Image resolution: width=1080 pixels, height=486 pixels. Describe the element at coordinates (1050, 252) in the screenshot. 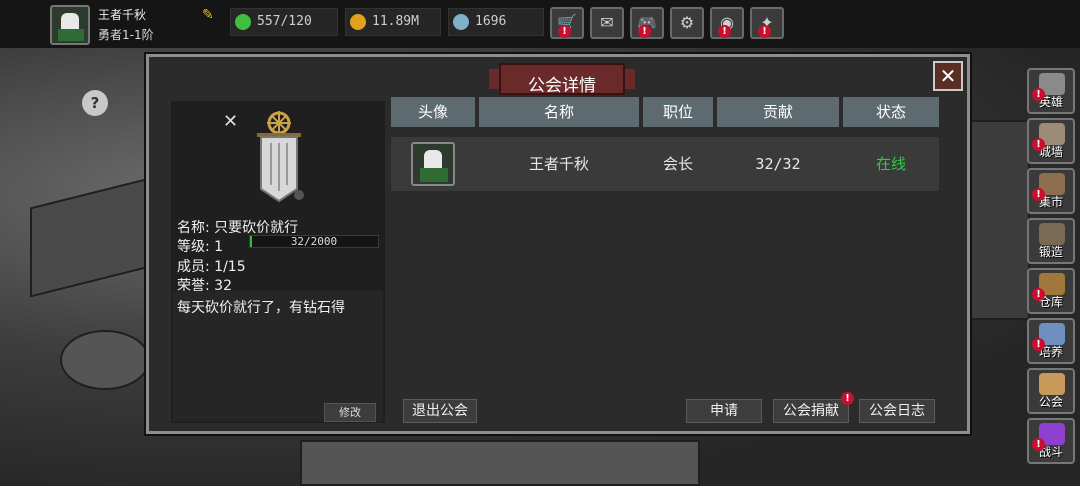

I see `sidebar-item-label: 锻造` at that location.